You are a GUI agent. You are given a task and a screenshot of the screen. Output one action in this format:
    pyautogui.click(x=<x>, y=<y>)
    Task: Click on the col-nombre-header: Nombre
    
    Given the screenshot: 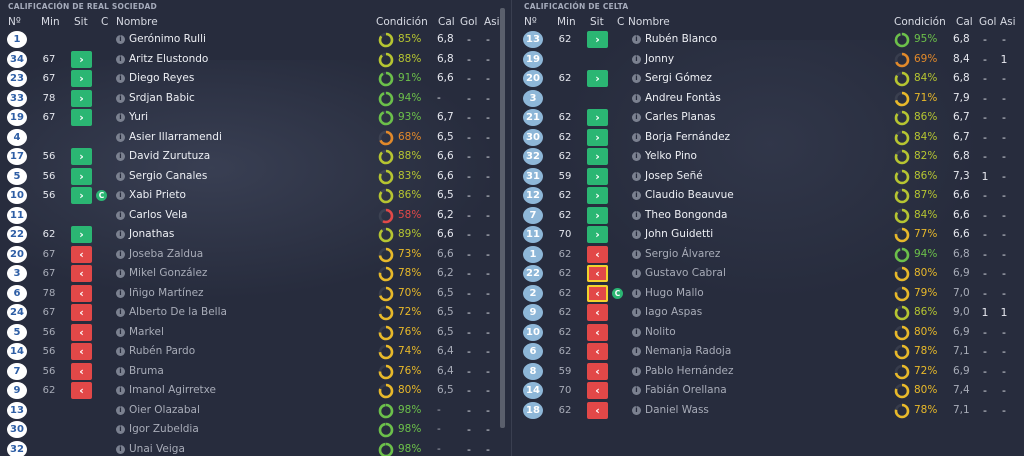 What is the action you would take?
    pyautogui.click(x=137, y=22)
    